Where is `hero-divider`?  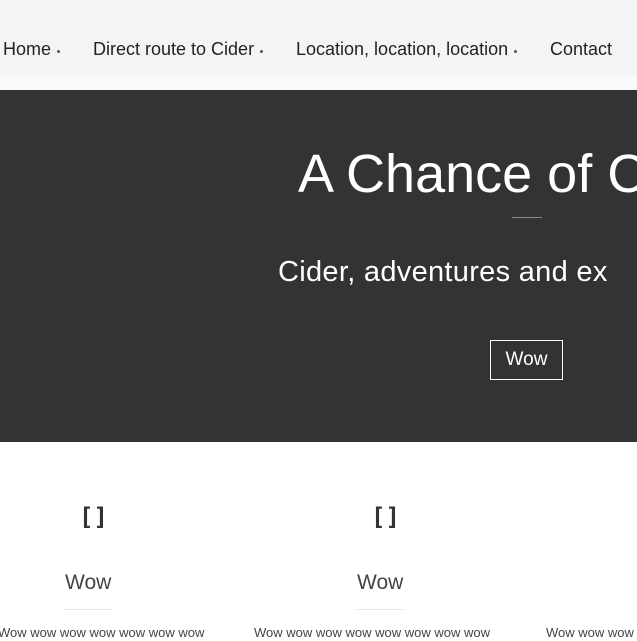
hero-divider is located at coordinates (527, 217).